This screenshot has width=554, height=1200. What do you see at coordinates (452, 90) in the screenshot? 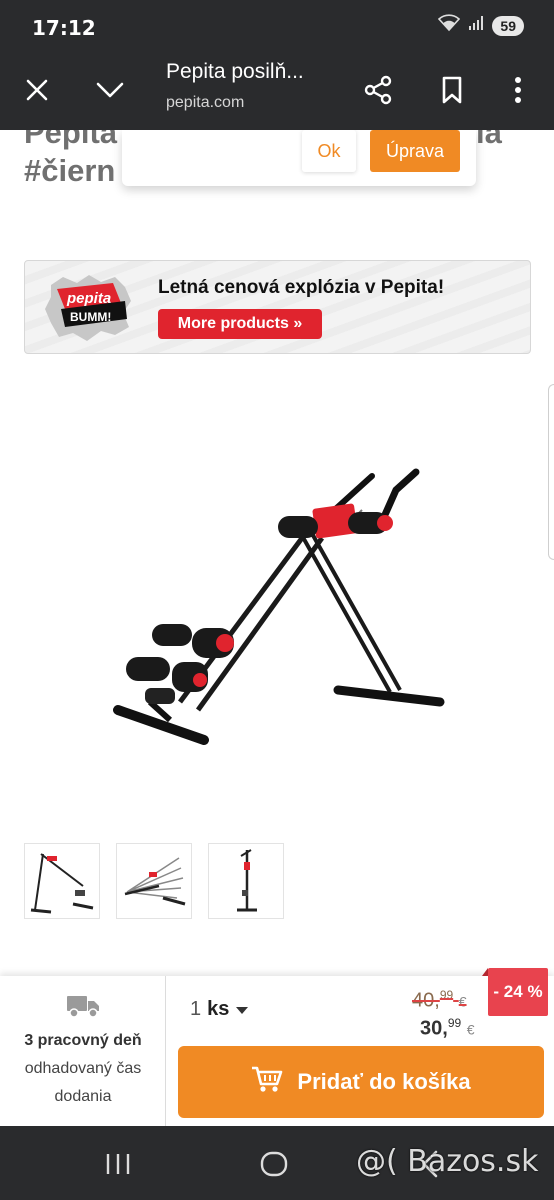
I see `bookmark-icon` at bounding box center [452, 90].